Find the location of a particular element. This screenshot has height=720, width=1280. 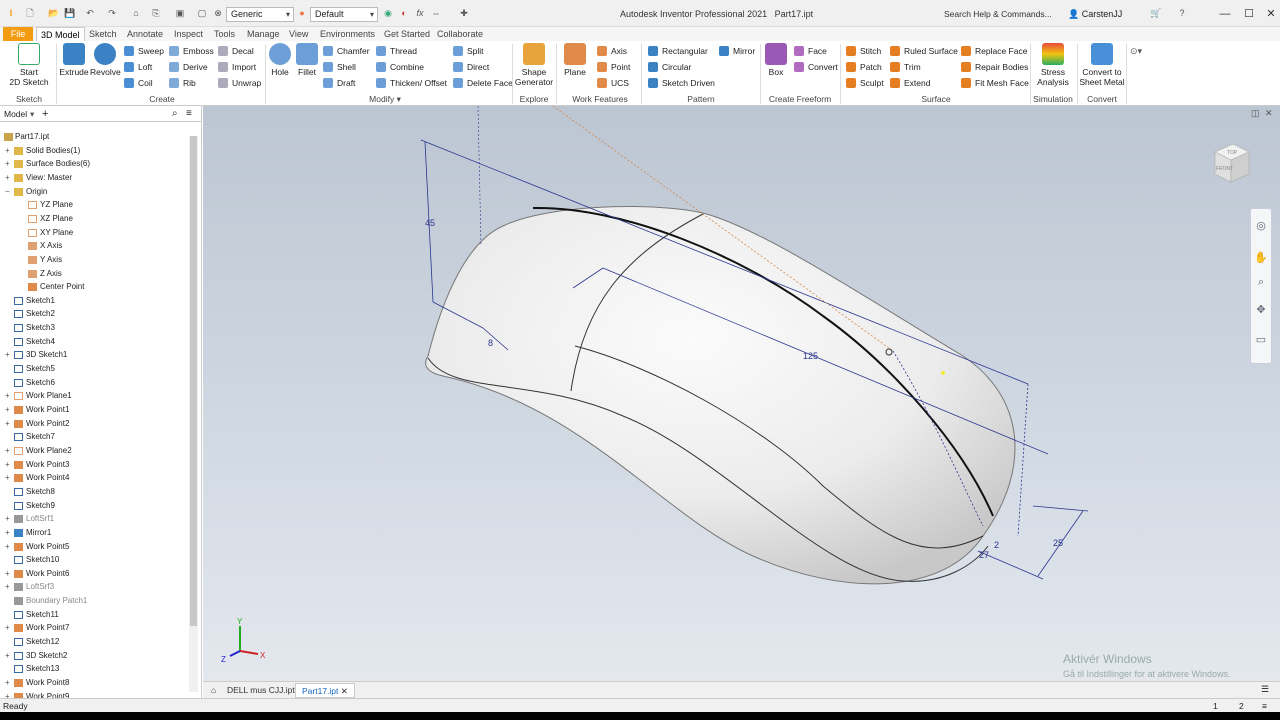

derive-button: Derive is located at coordinates (188, 67).